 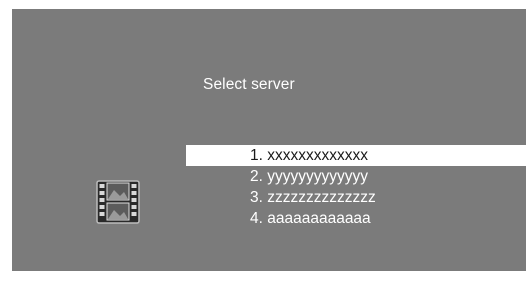 I want to click on server-item-1: 1. xxxxxxxxxxxxx, so click(x=356, y=155).